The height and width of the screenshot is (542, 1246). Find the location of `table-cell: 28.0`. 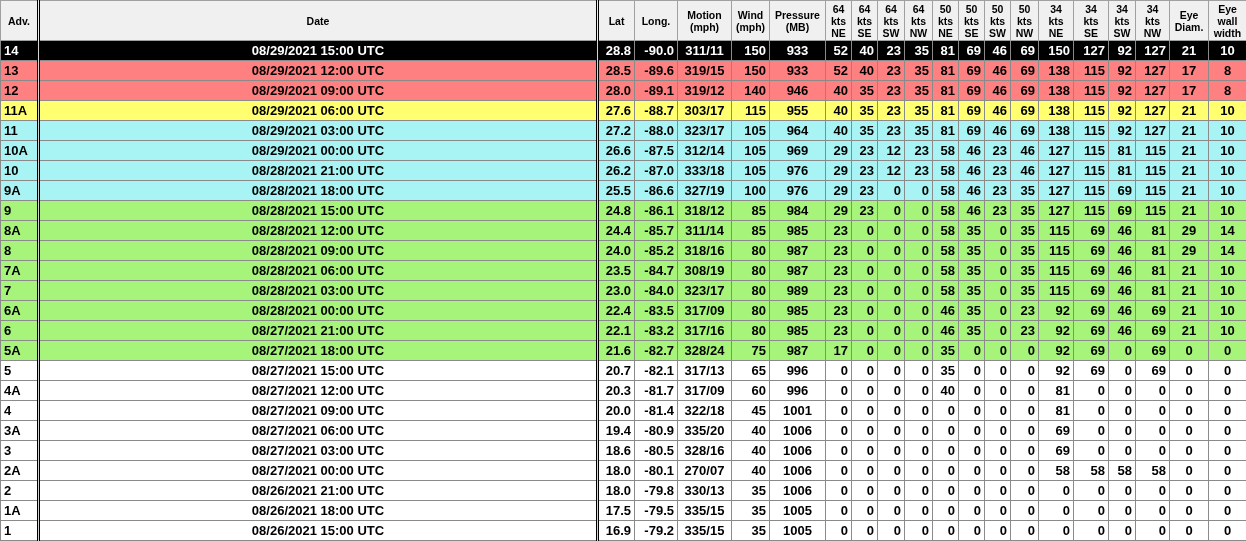

table-cell: 28.0 is located at coordinates (616, 90).